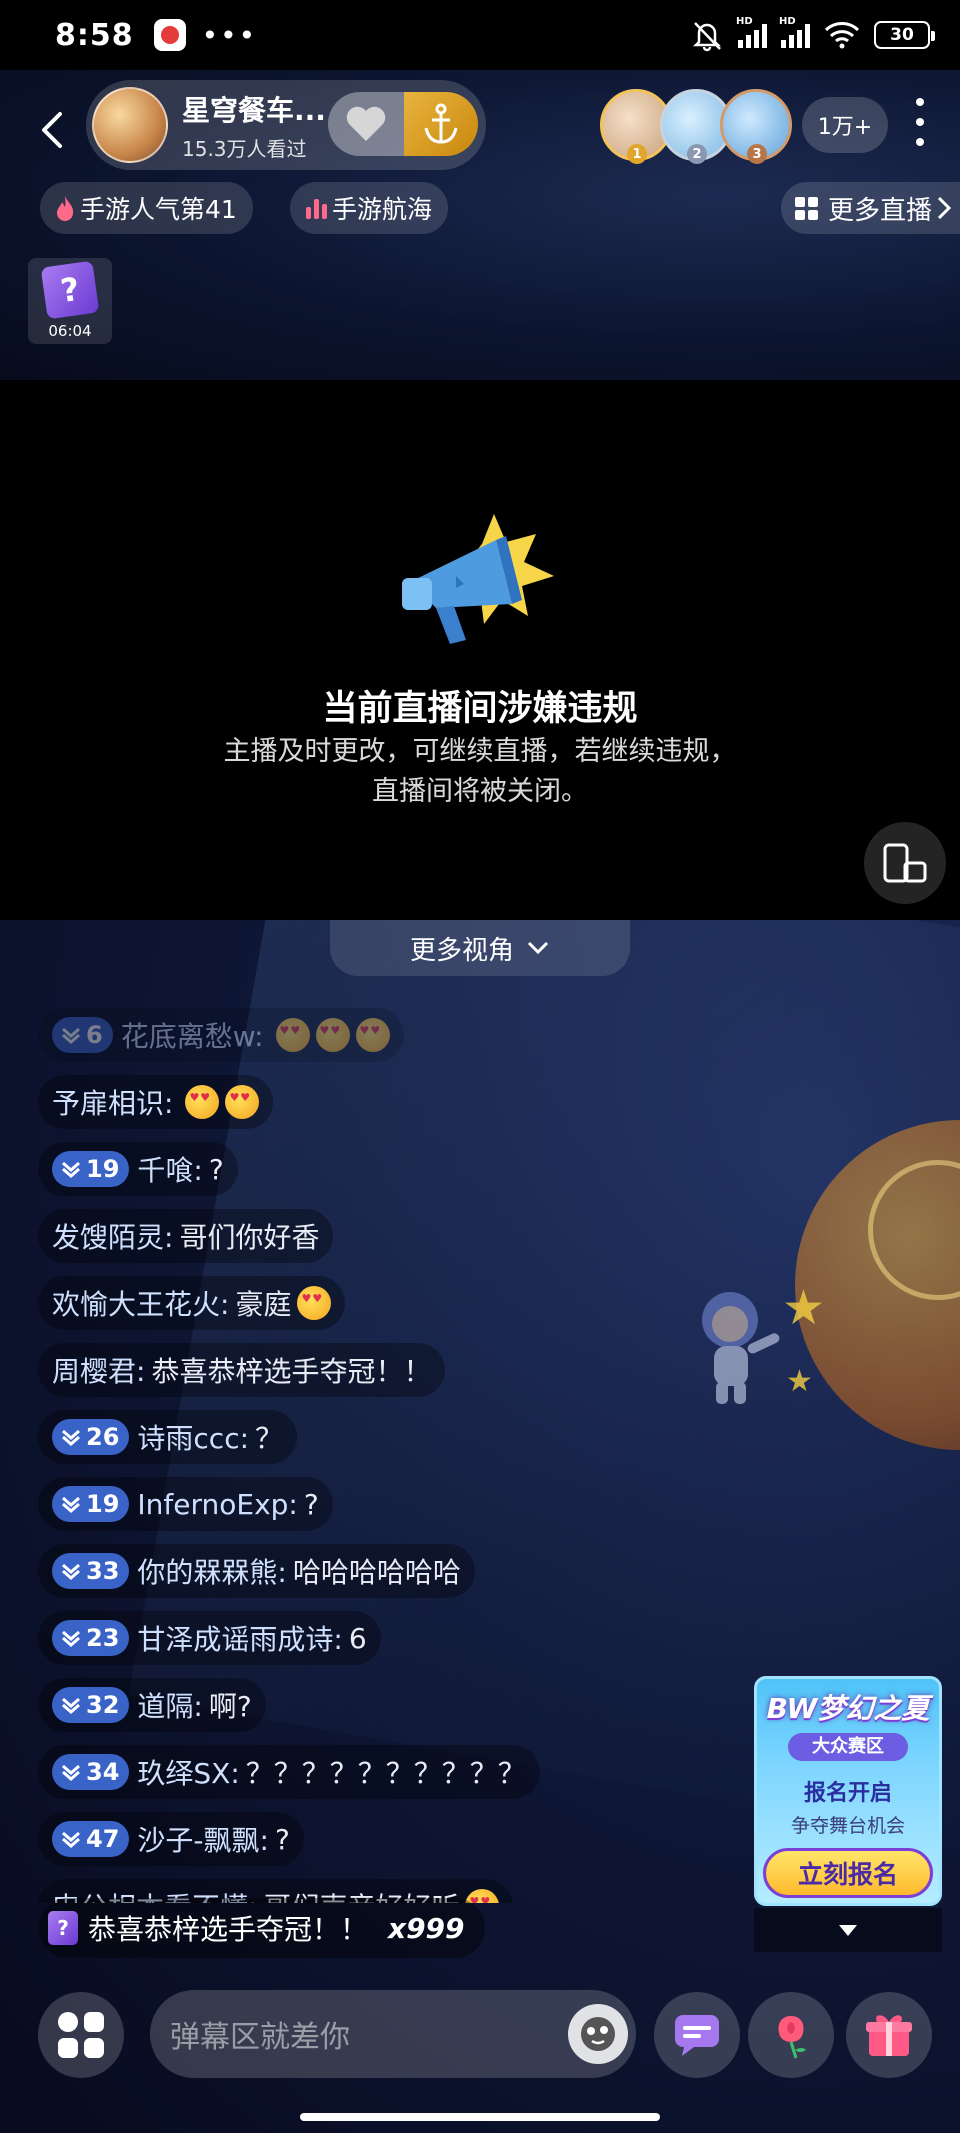 The width and height of the screenshot is (960, 2133). Describe the element at coordinates (103, 1571) in the screenshot. I see `fan-level-number: 33` at that location.